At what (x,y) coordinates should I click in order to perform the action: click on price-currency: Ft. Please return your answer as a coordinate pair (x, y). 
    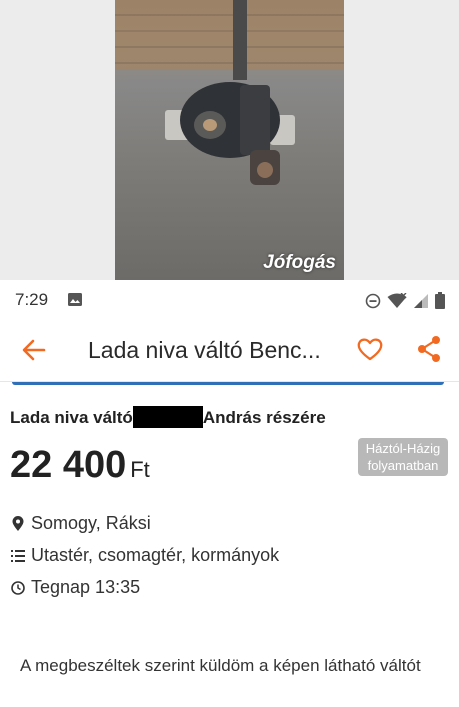
    Looking at the image, I should click on (140, 469).